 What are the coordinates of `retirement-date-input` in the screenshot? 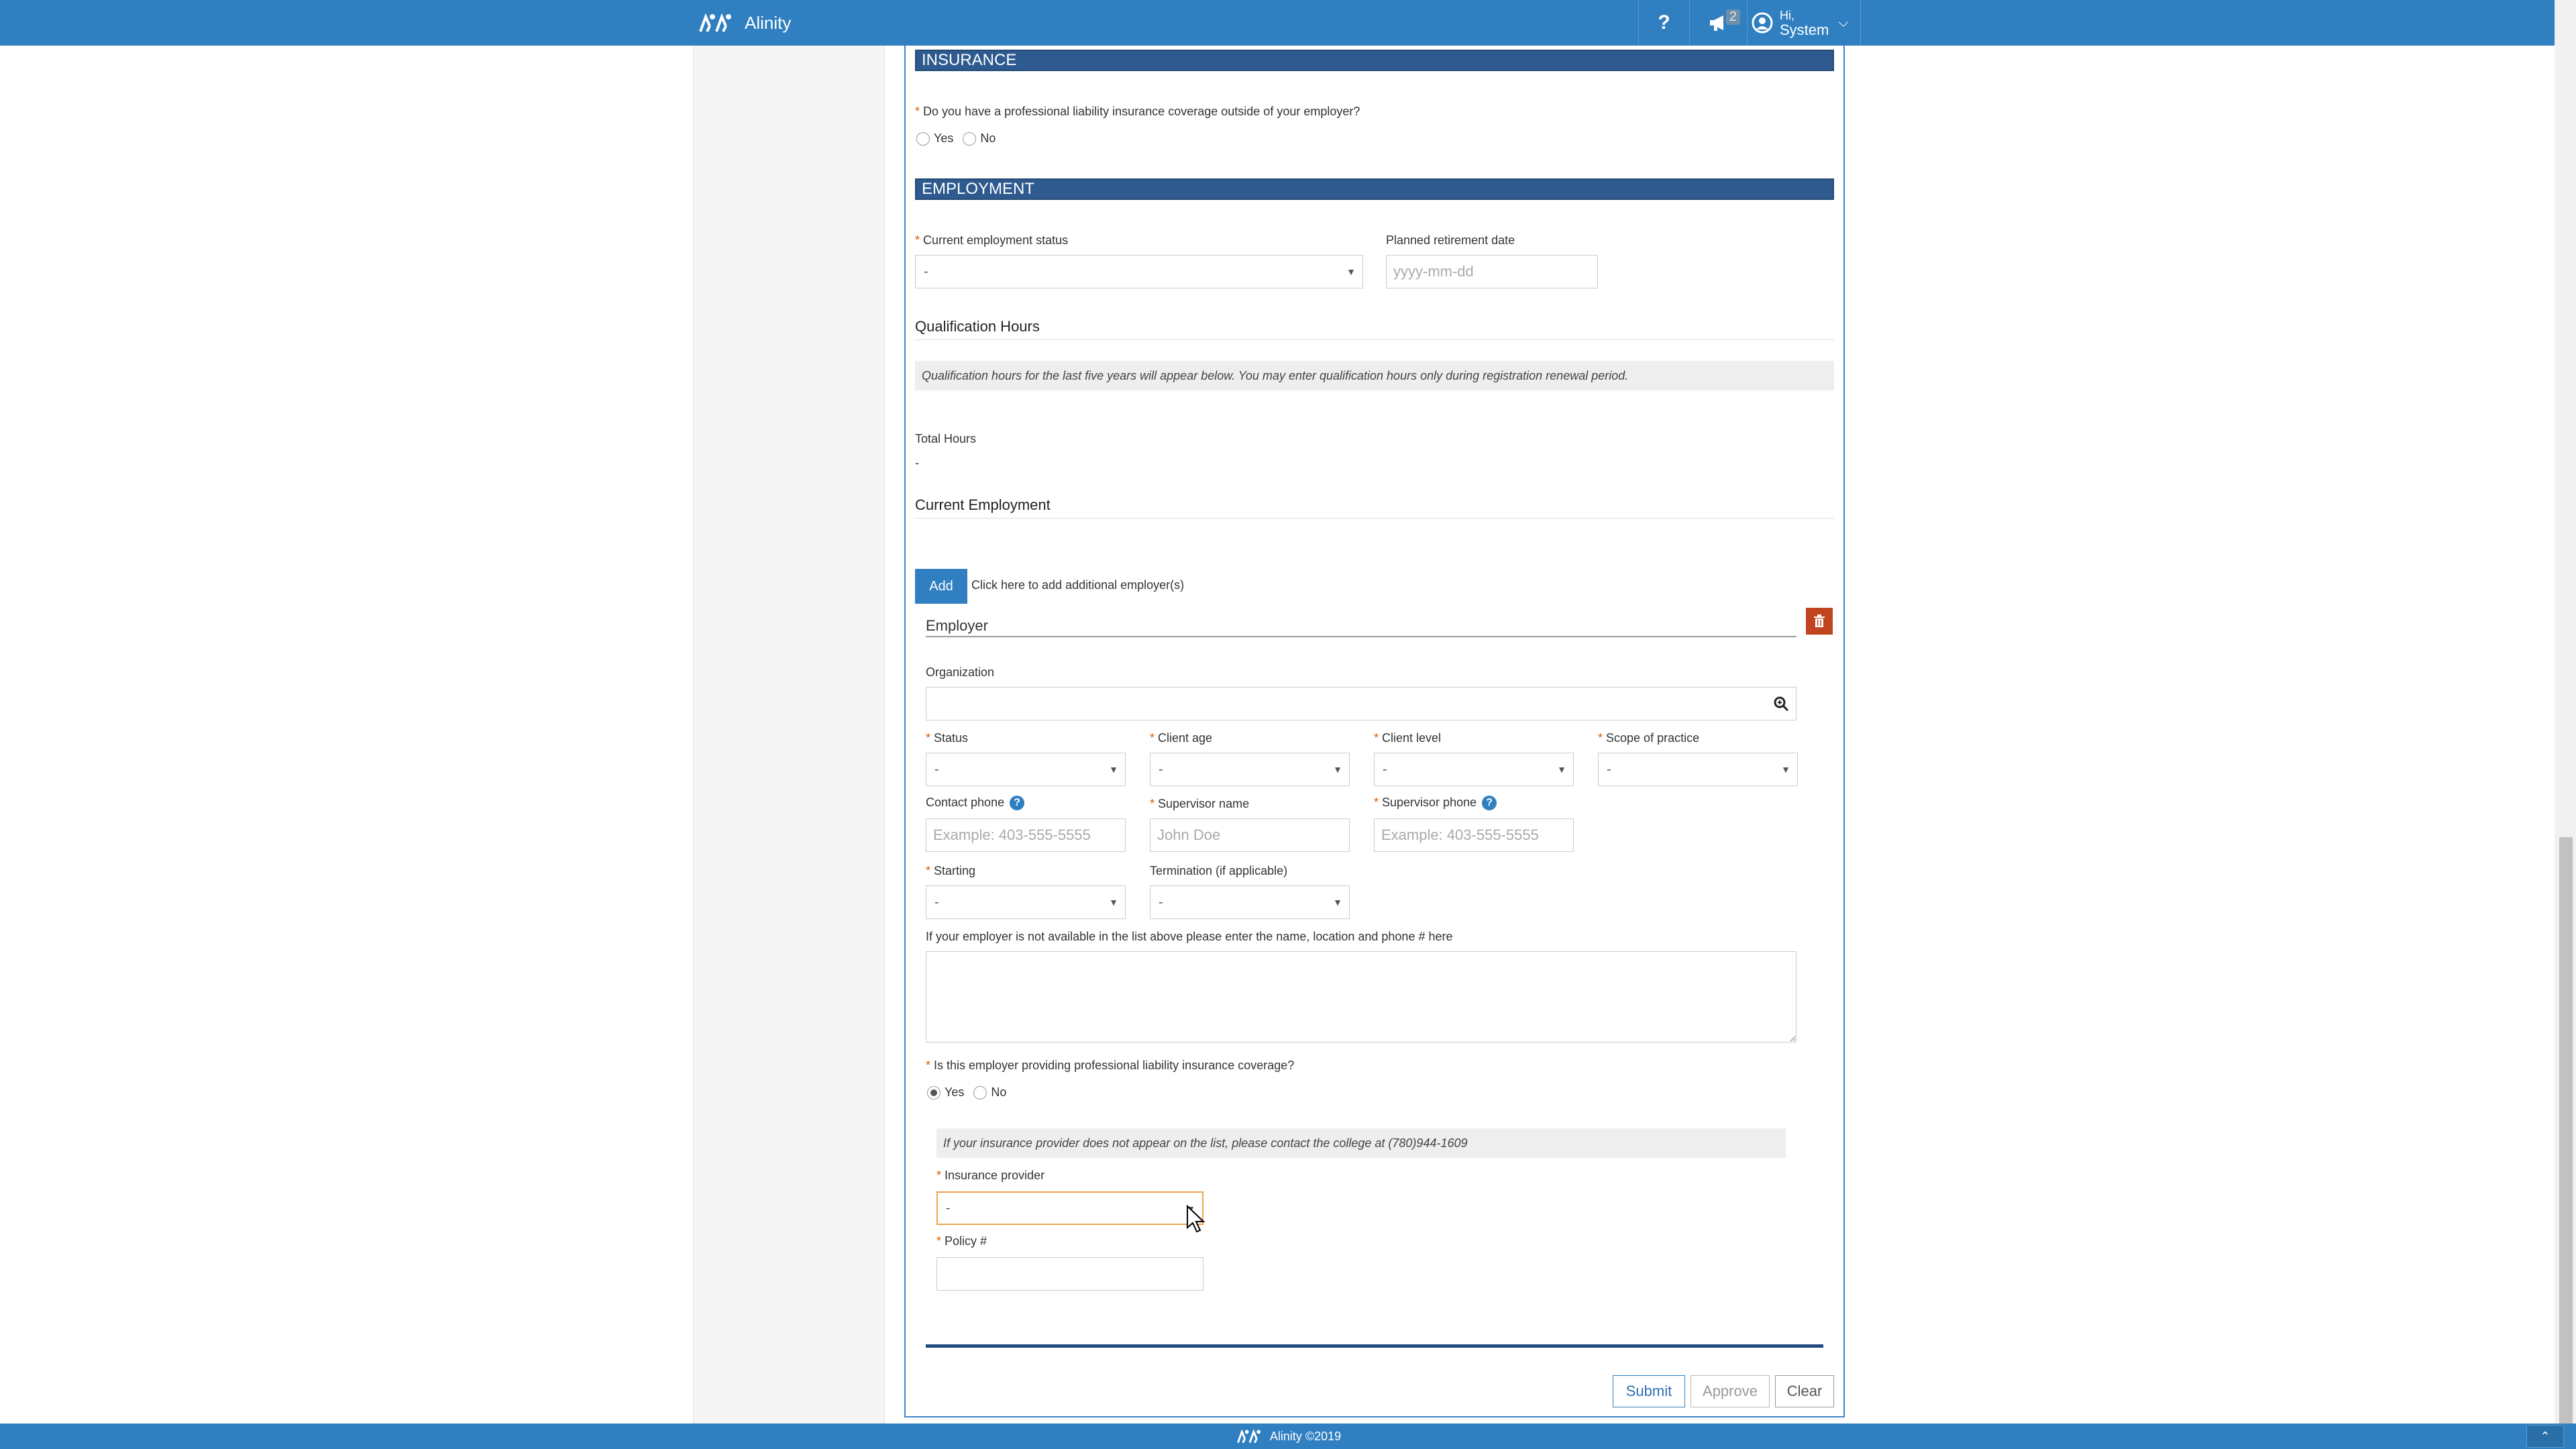 It's located at (1492, 271).